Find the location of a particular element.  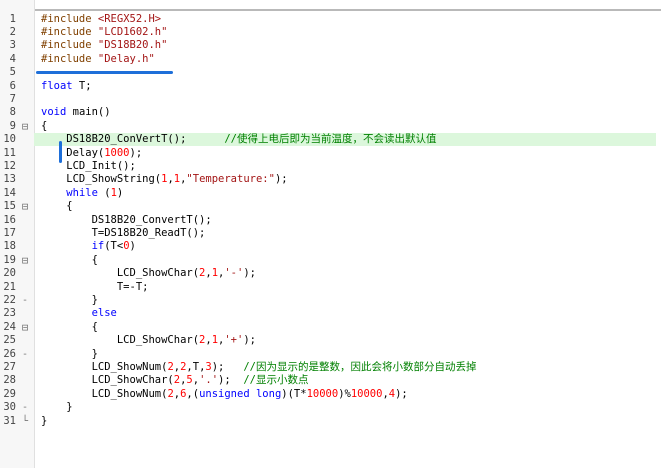

line-number: 28 is located at coordinates (9, 380).